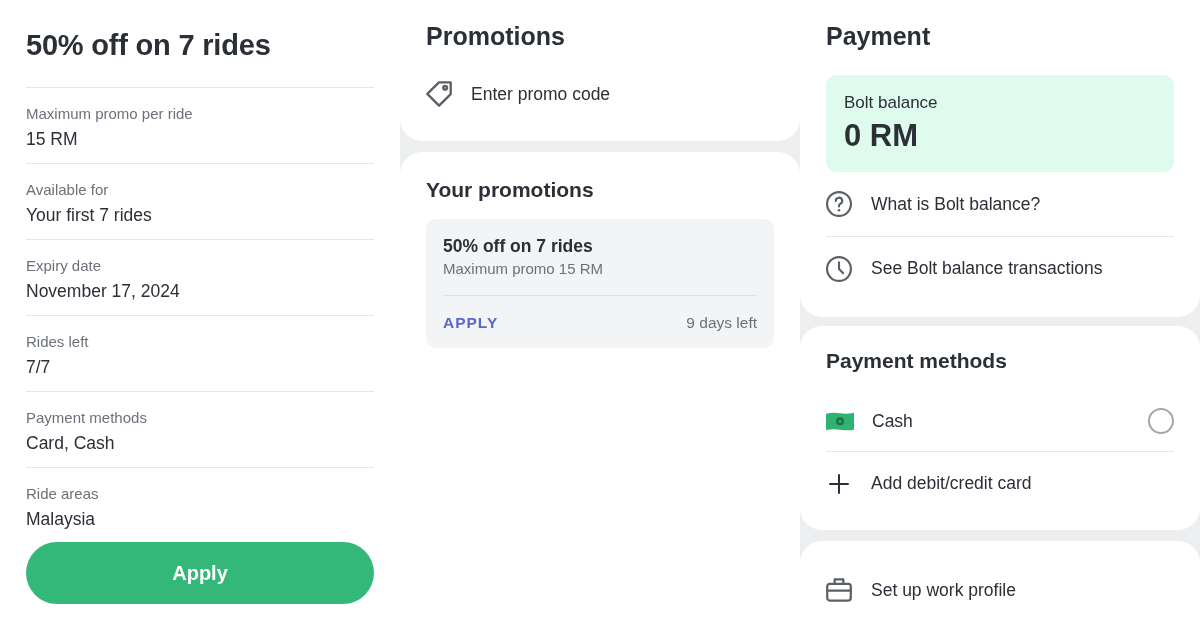  What do you see at coordinates (518, 246) in the screenshot?
I see `promo-title: 50% off on 7 rides` at bounding box center [518, 246].